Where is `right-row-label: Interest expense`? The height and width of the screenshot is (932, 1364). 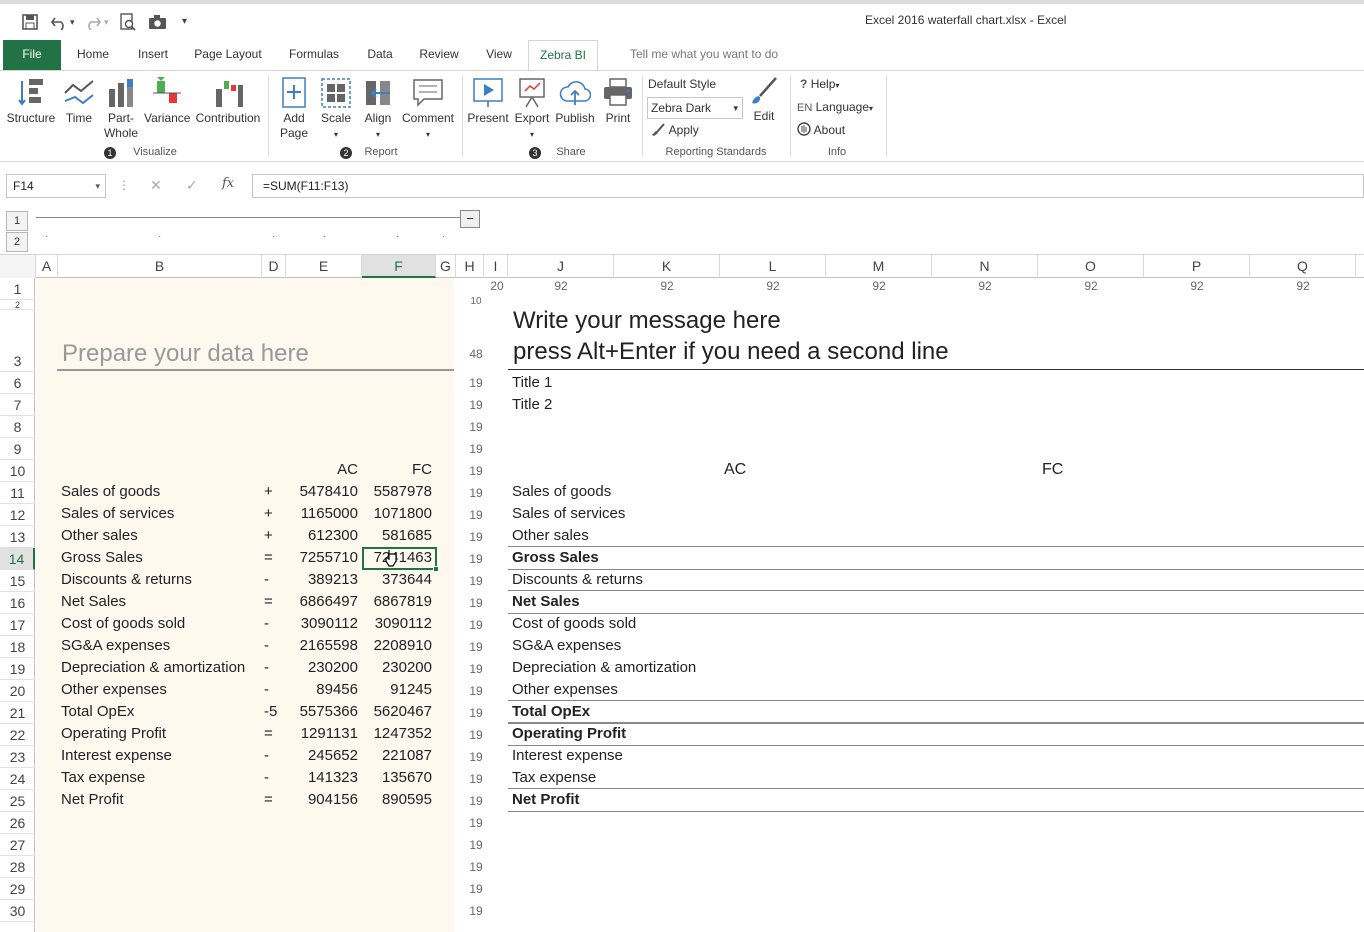
right-row-label: Interest expense is located at coordinates (567, 756).